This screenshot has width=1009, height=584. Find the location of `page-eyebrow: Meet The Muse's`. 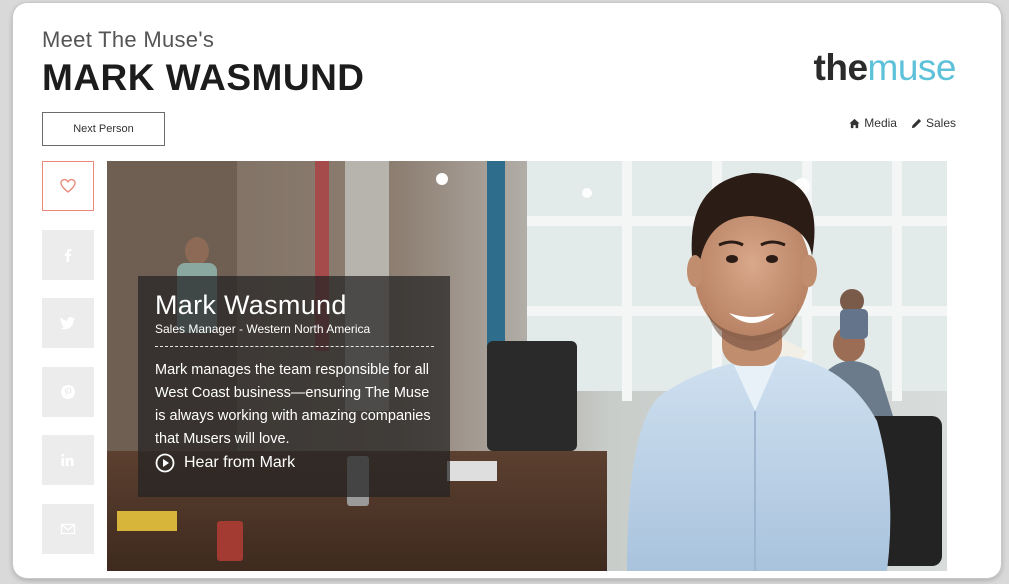

page-eyebrow: Meet The Muse's is located at coordinates (128, 39).